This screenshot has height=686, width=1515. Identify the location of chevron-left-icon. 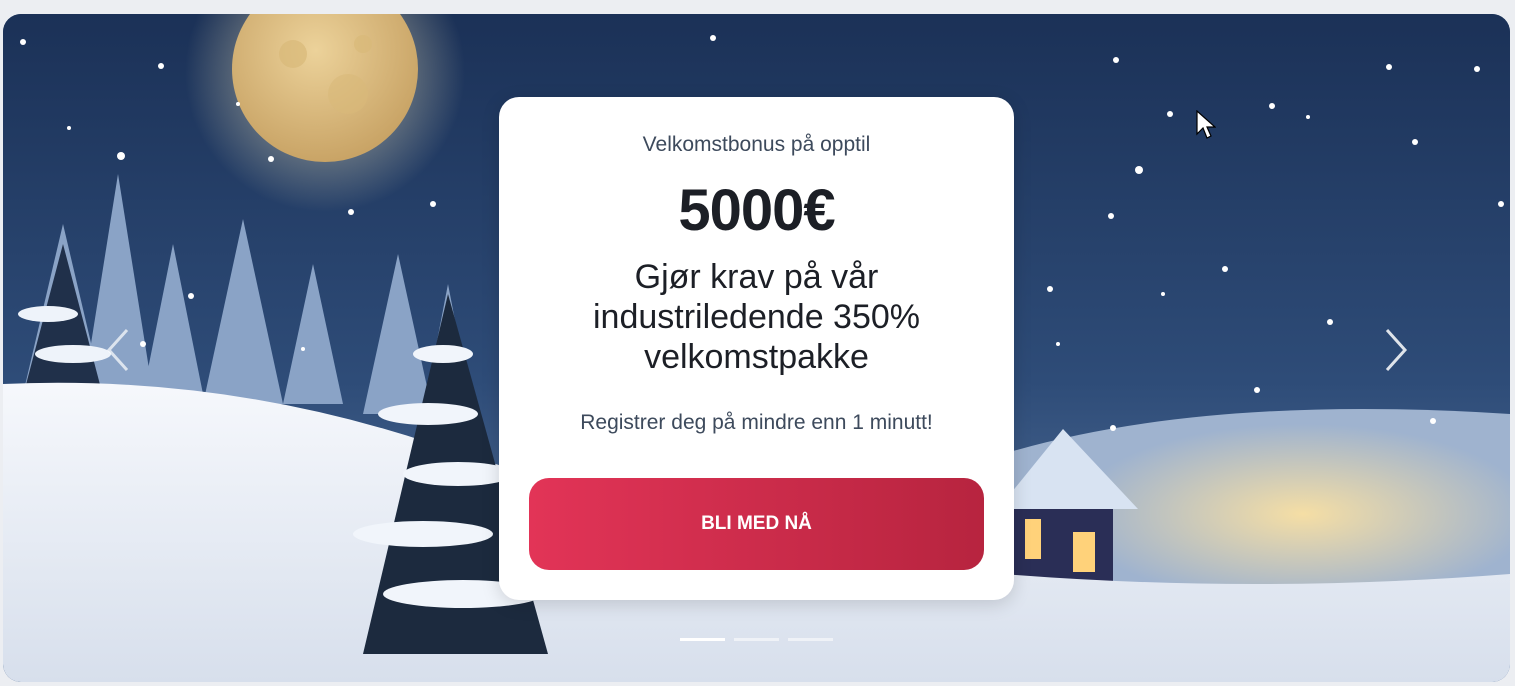
(117, 350).